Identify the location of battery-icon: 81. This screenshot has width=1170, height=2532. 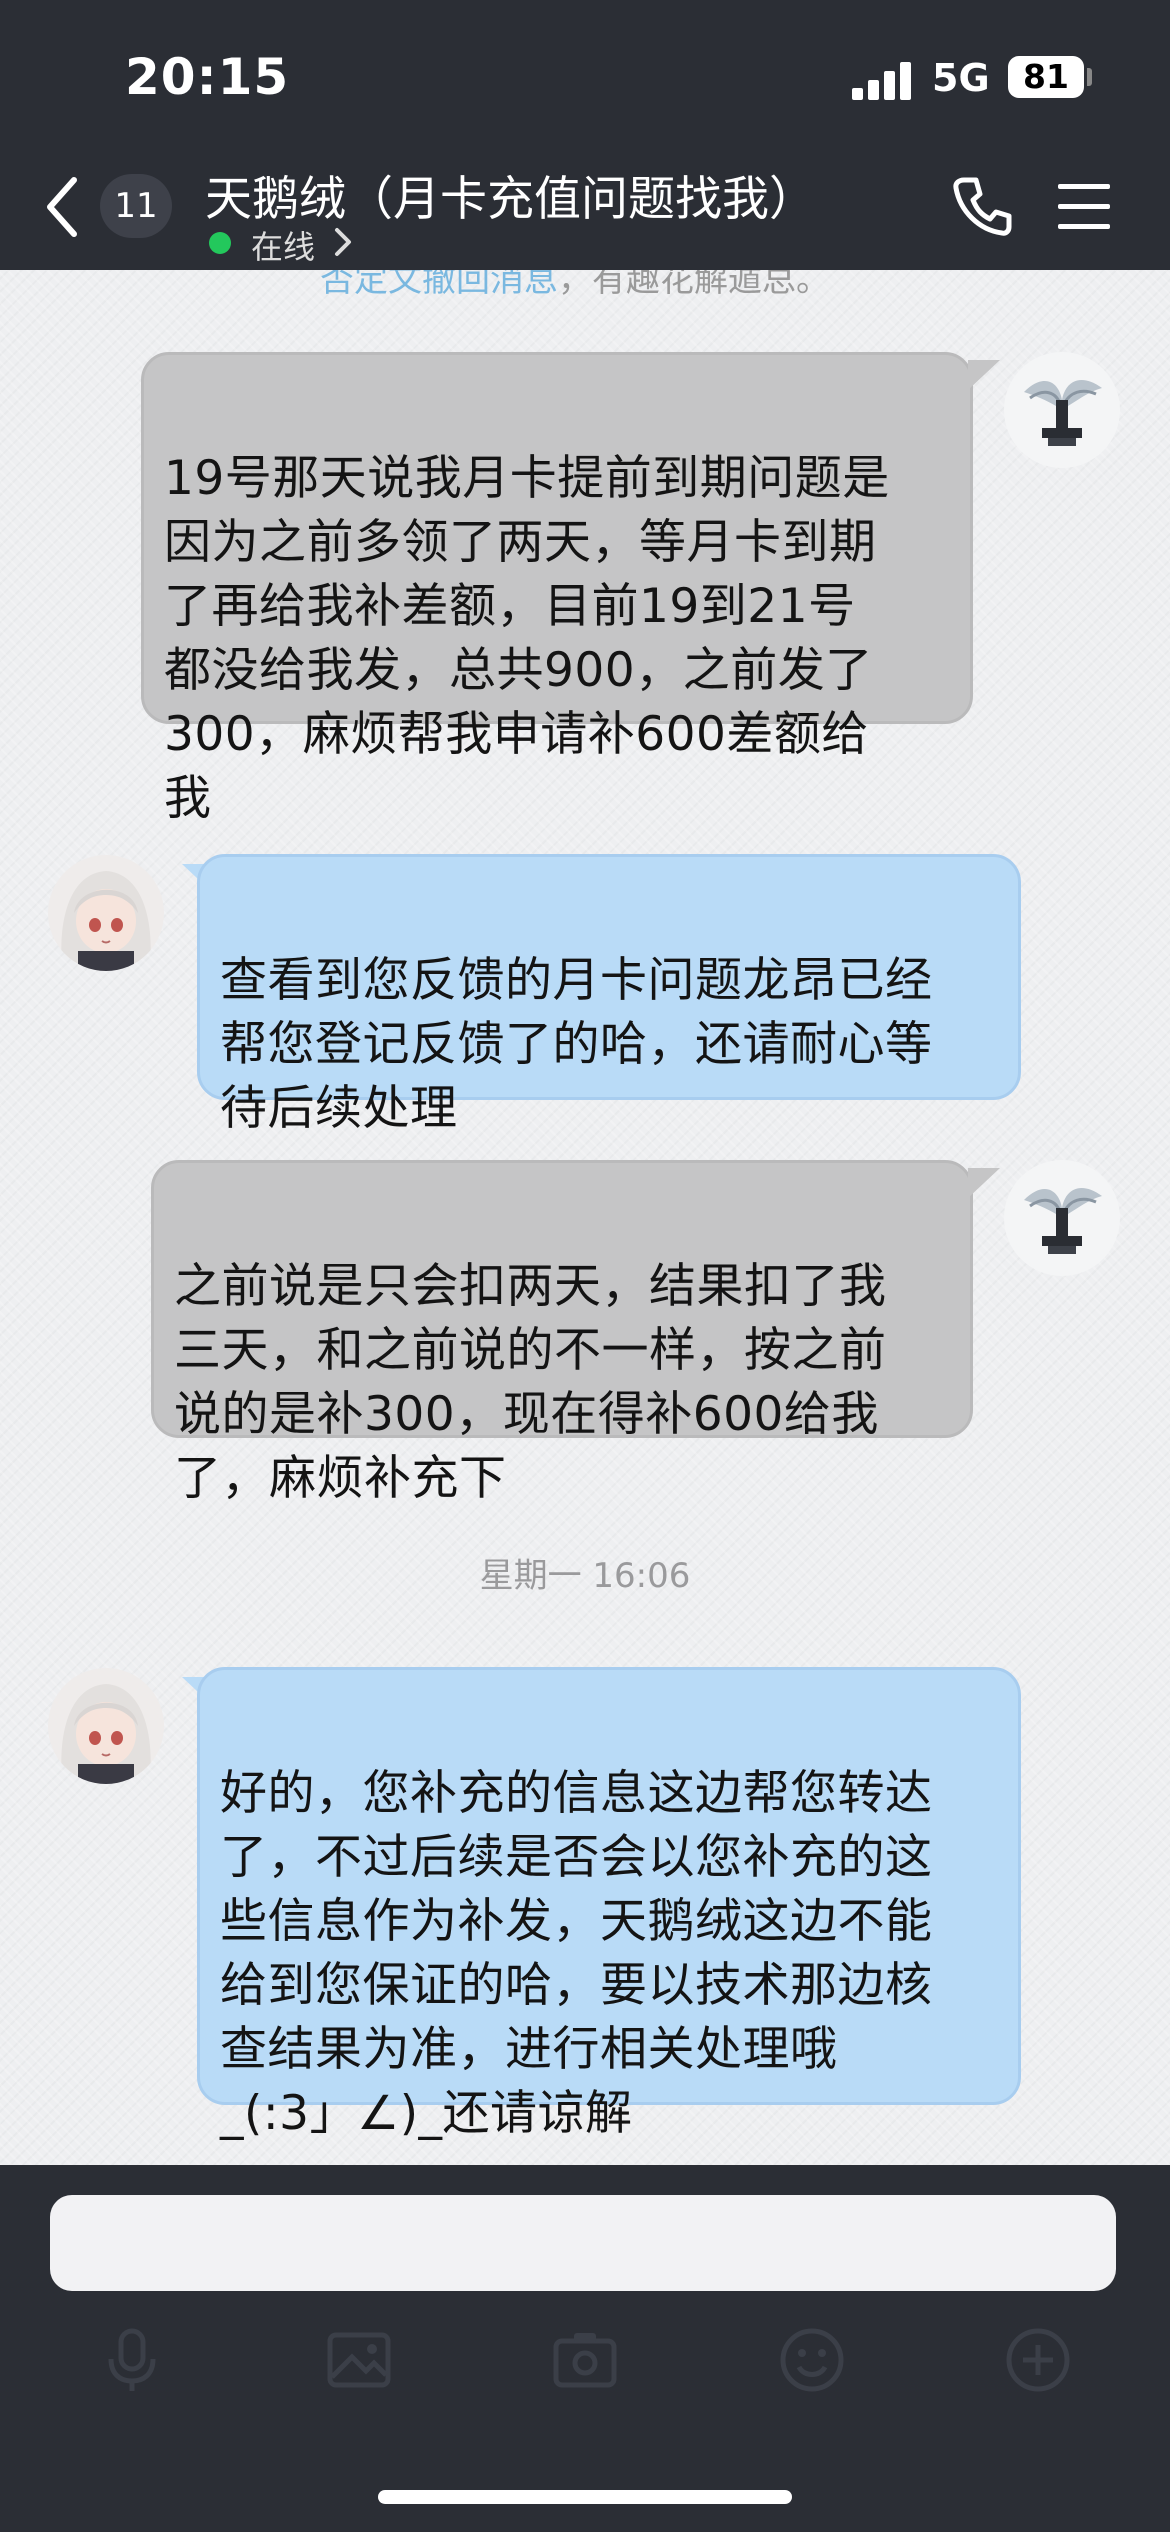
(1046, 77).